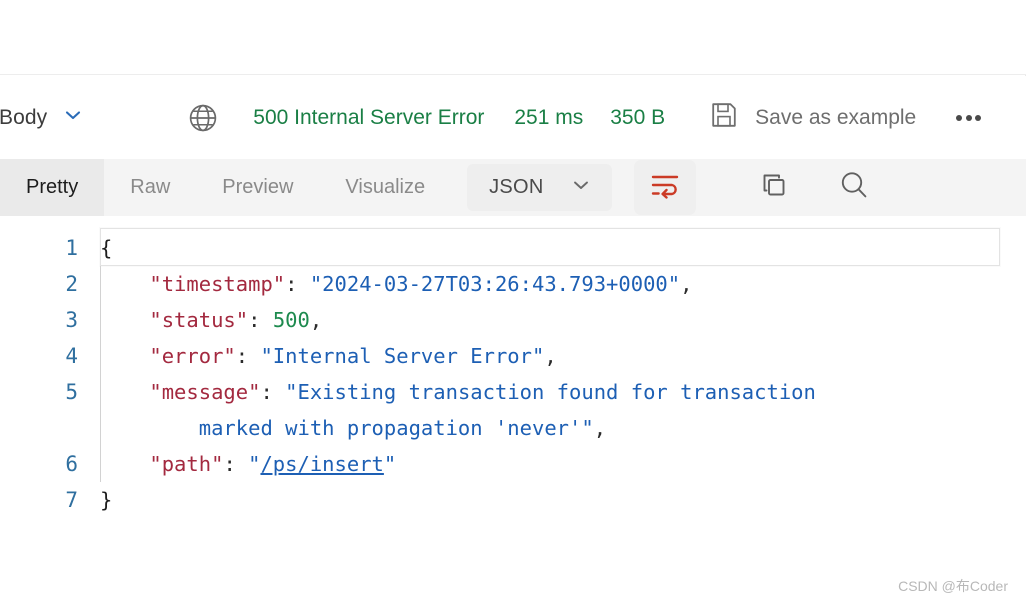 Image resolution: width=1026 pixels, height=604 pixels. What do you see at coordinates (71, 248) in the screenshot?
I see `line-number: 1` at bounding box center [71, 248].